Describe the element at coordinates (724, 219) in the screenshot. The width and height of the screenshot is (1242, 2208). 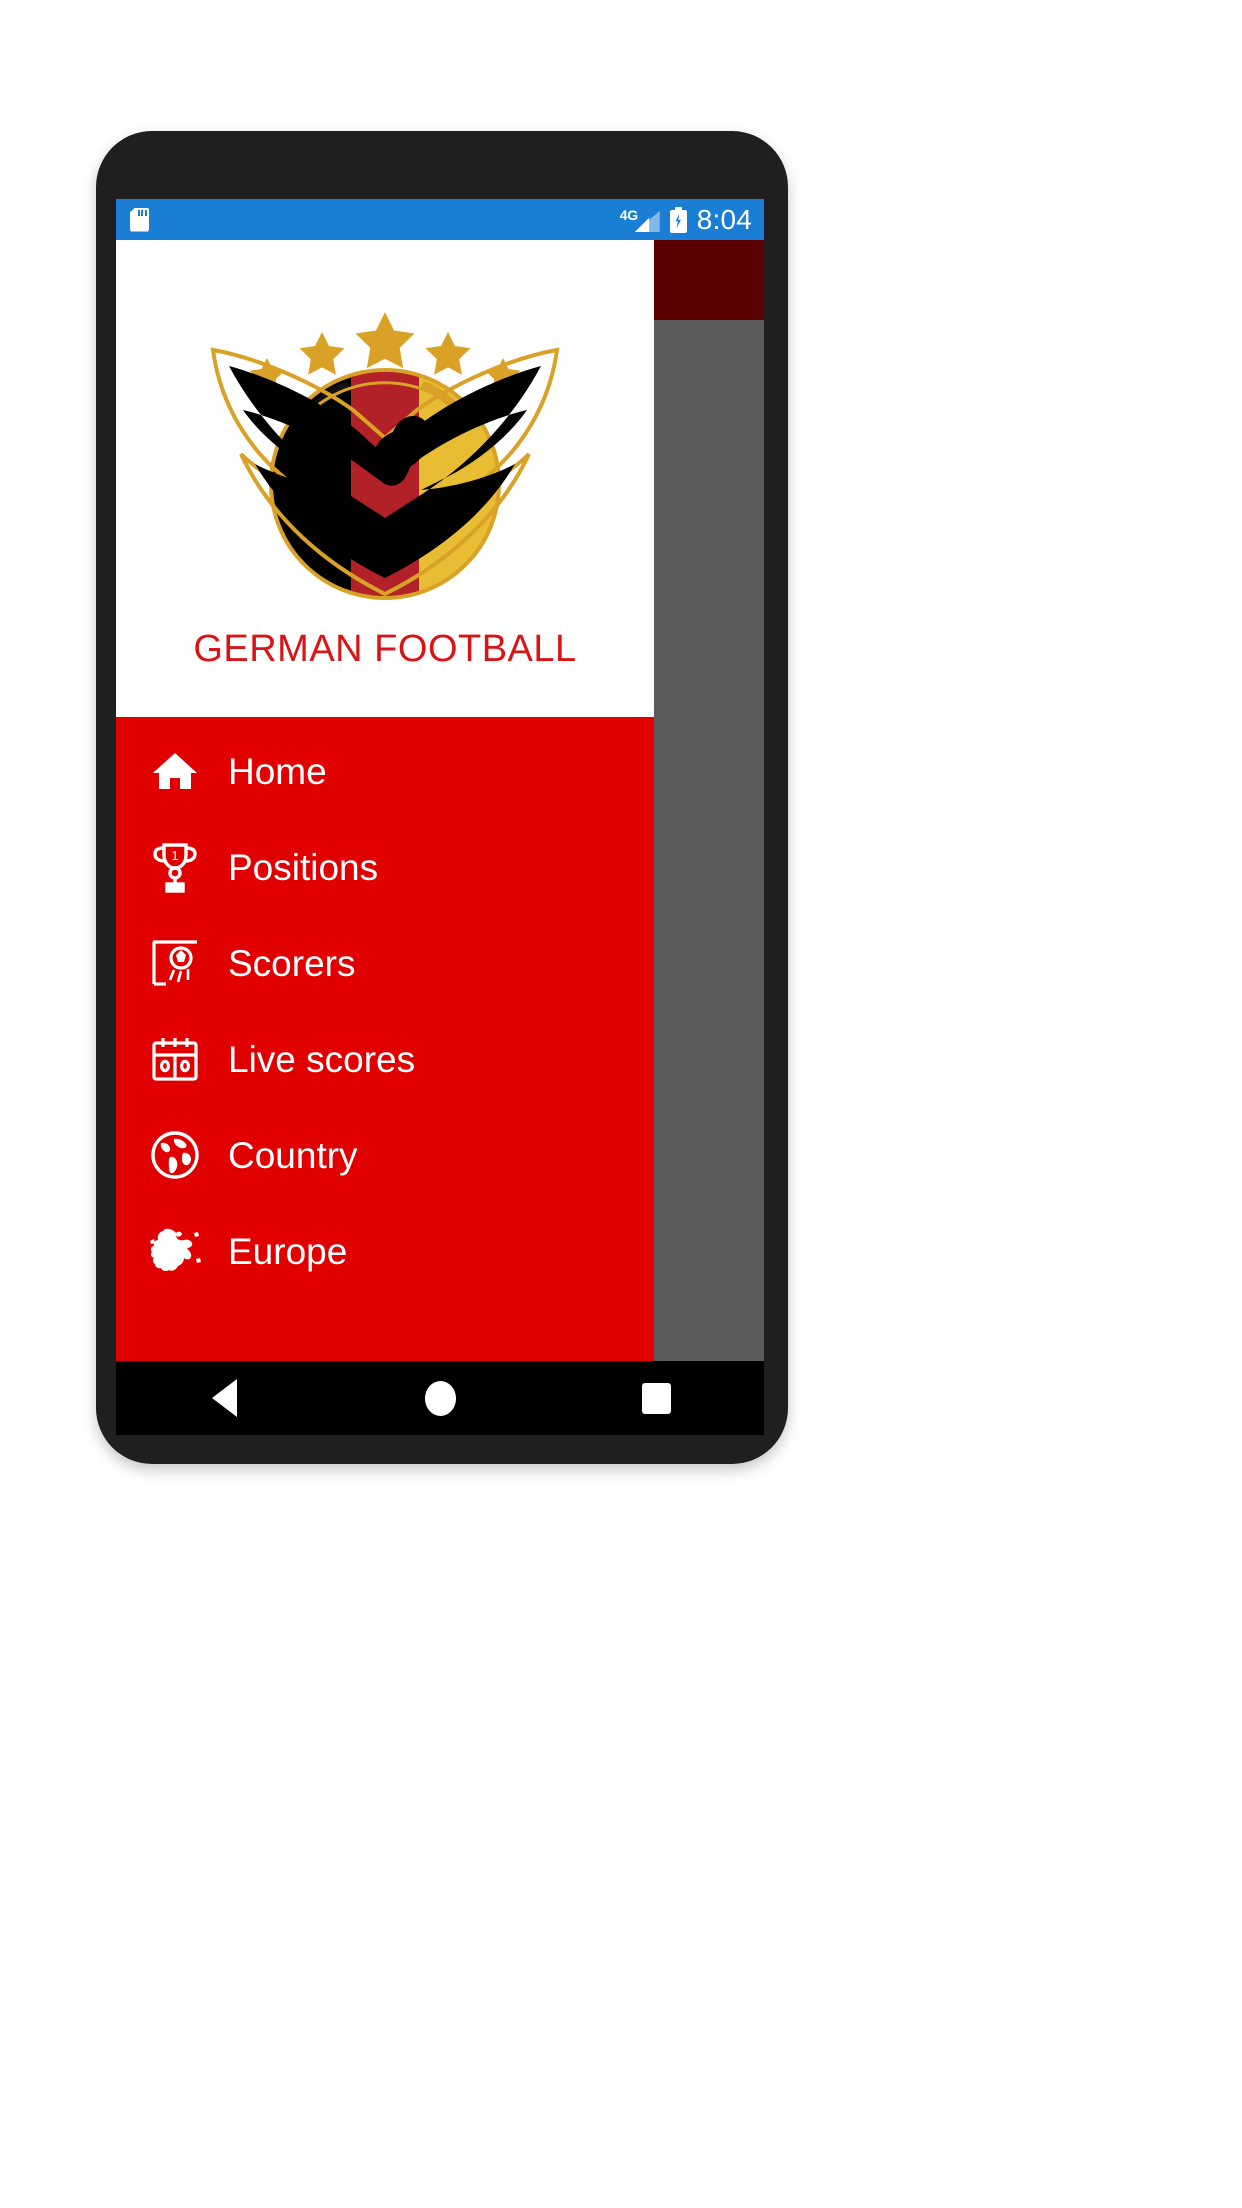
I see `status-bar-clock: 8:04` at that location.